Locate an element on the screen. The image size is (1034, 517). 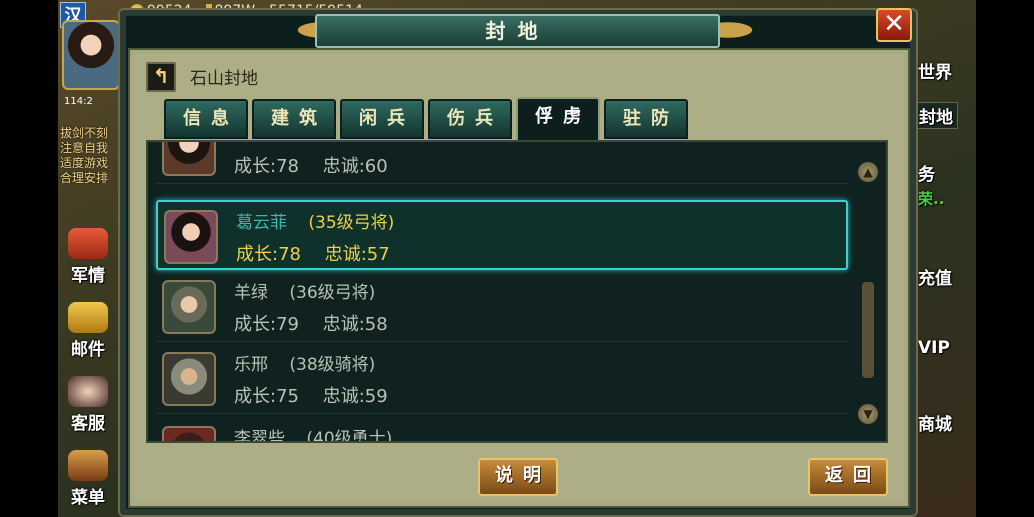
captive-loyalty: 忠诚:57 is located at coordinates (357, 254).